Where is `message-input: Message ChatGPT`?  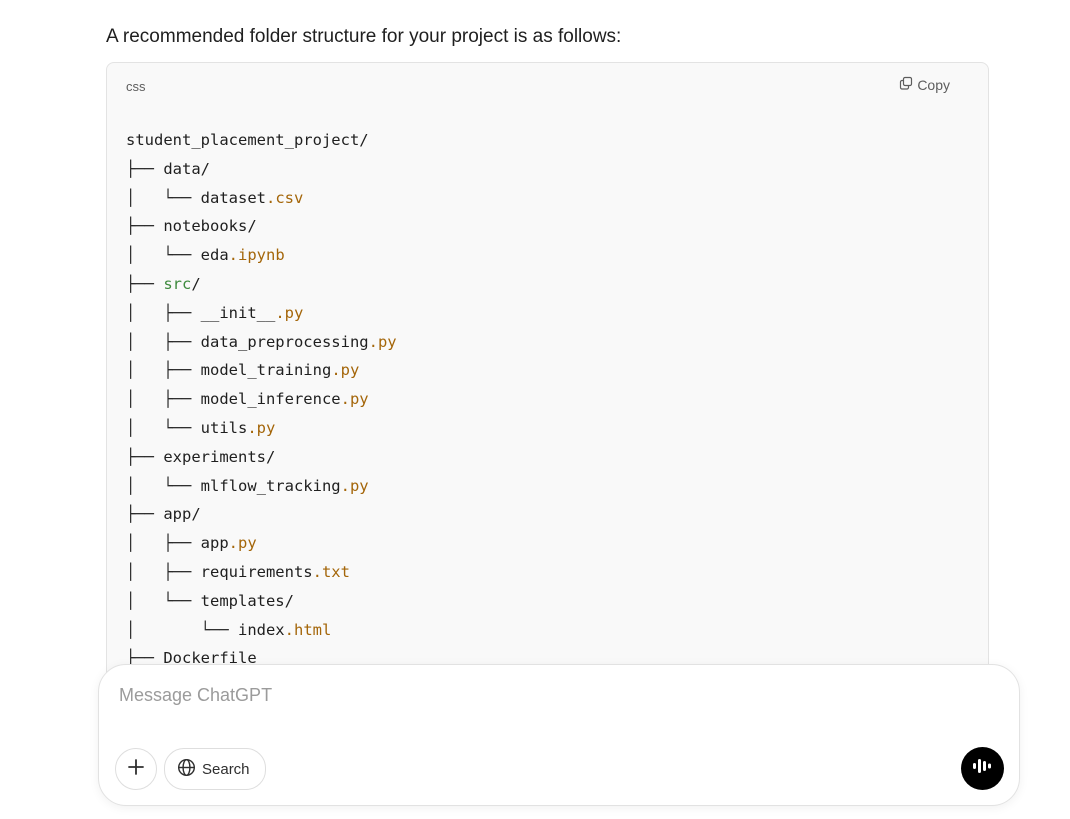 message-input: Message ChatGPT is located at coordinates (195, 695).